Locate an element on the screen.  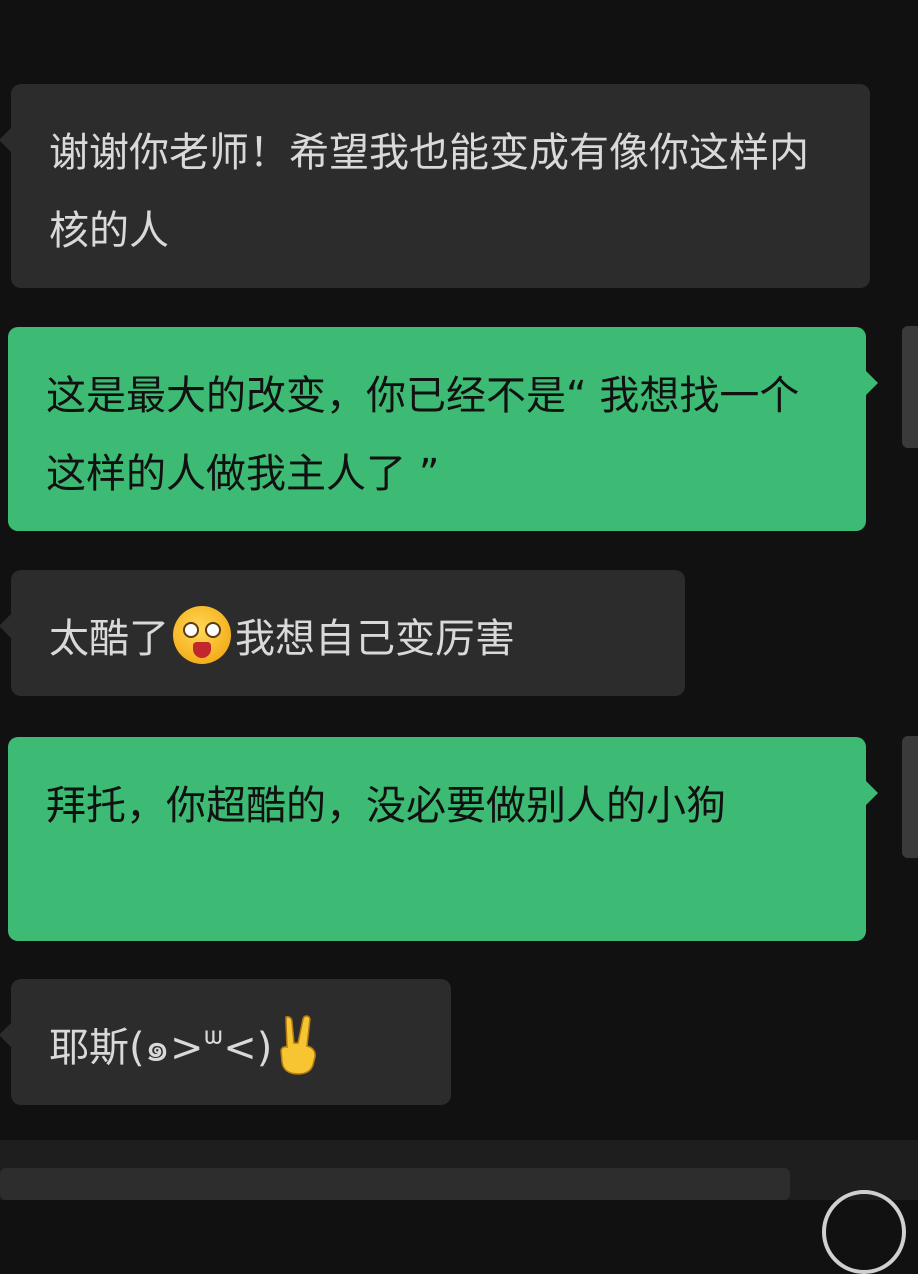
received-message-bubble: 太酷了 我想自己变厉害 is located at coordinates (342, 633).